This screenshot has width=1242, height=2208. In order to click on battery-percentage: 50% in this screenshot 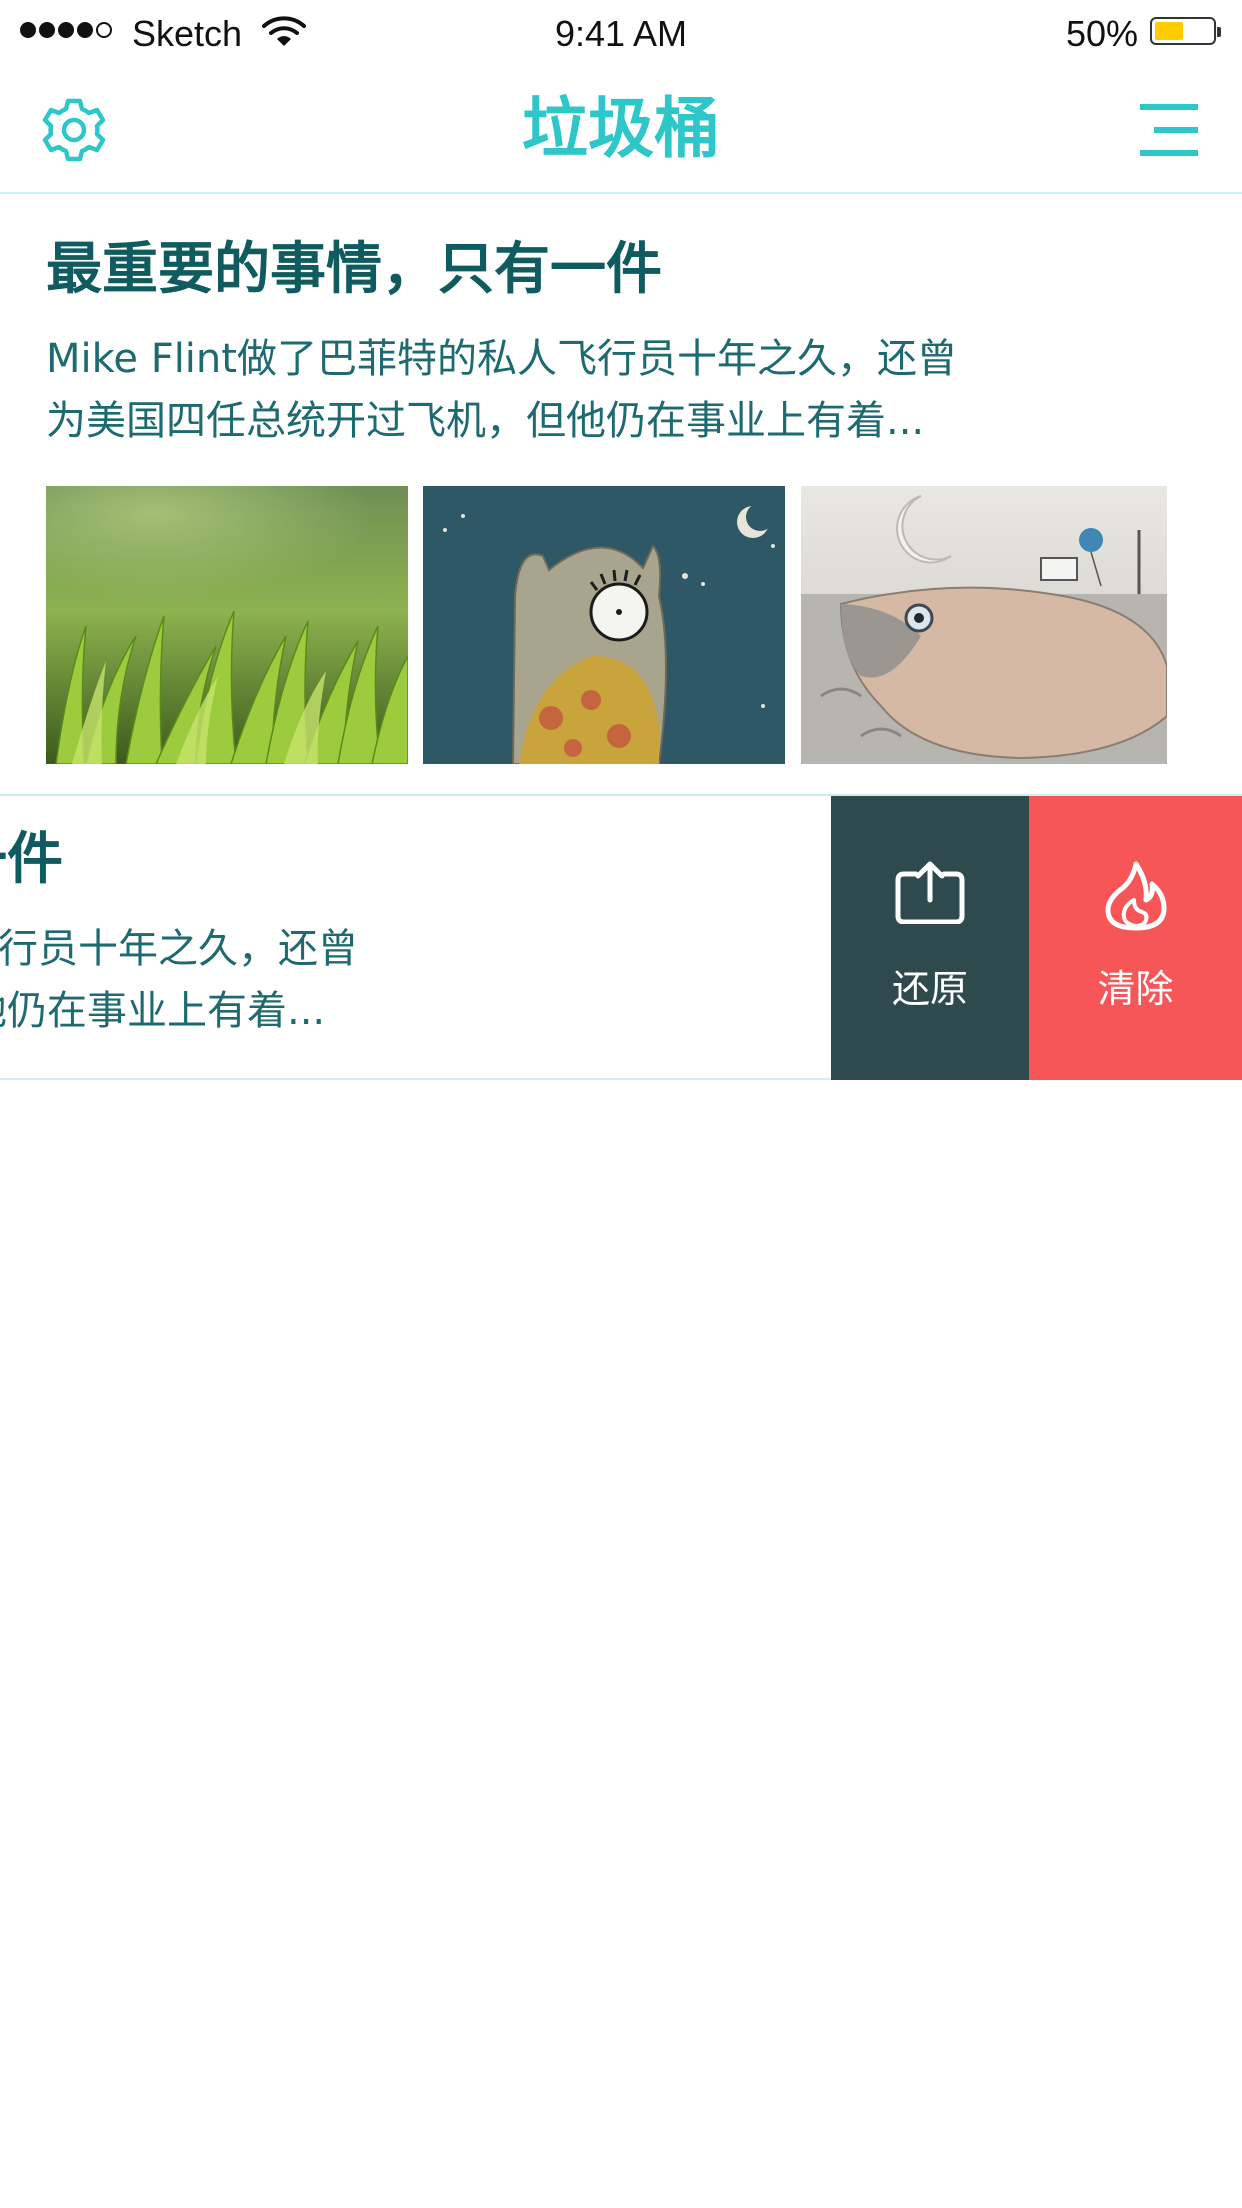, I will do `click(1101, 33)`.